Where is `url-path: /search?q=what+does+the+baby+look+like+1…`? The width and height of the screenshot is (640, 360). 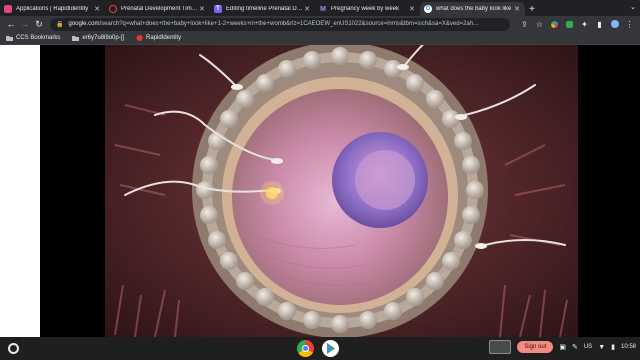 url-path: /search?q=what+does+the+baby+look+like+1… is located at coordinates (289, 24).